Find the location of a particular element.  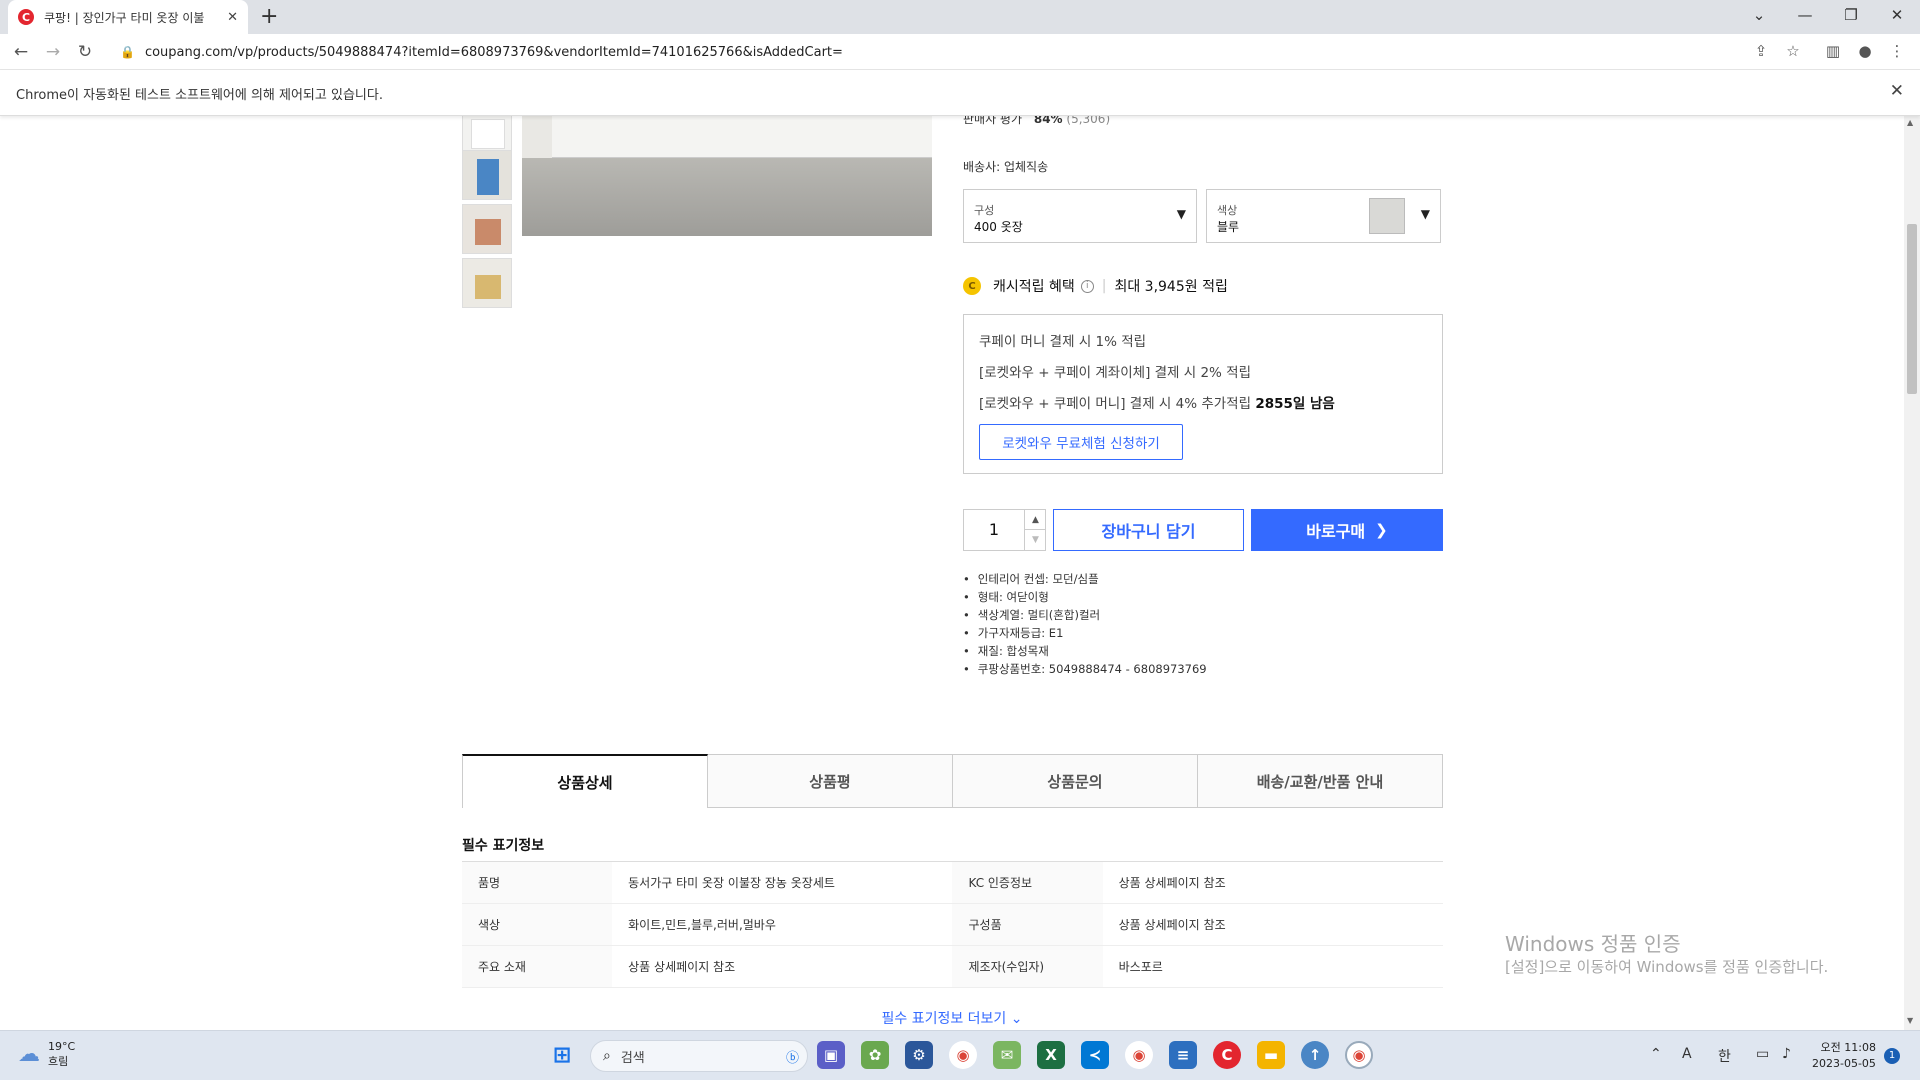

attribute-item: 인테리어 컨셉: 모던/심플 is located at coordinates (1085, 579).